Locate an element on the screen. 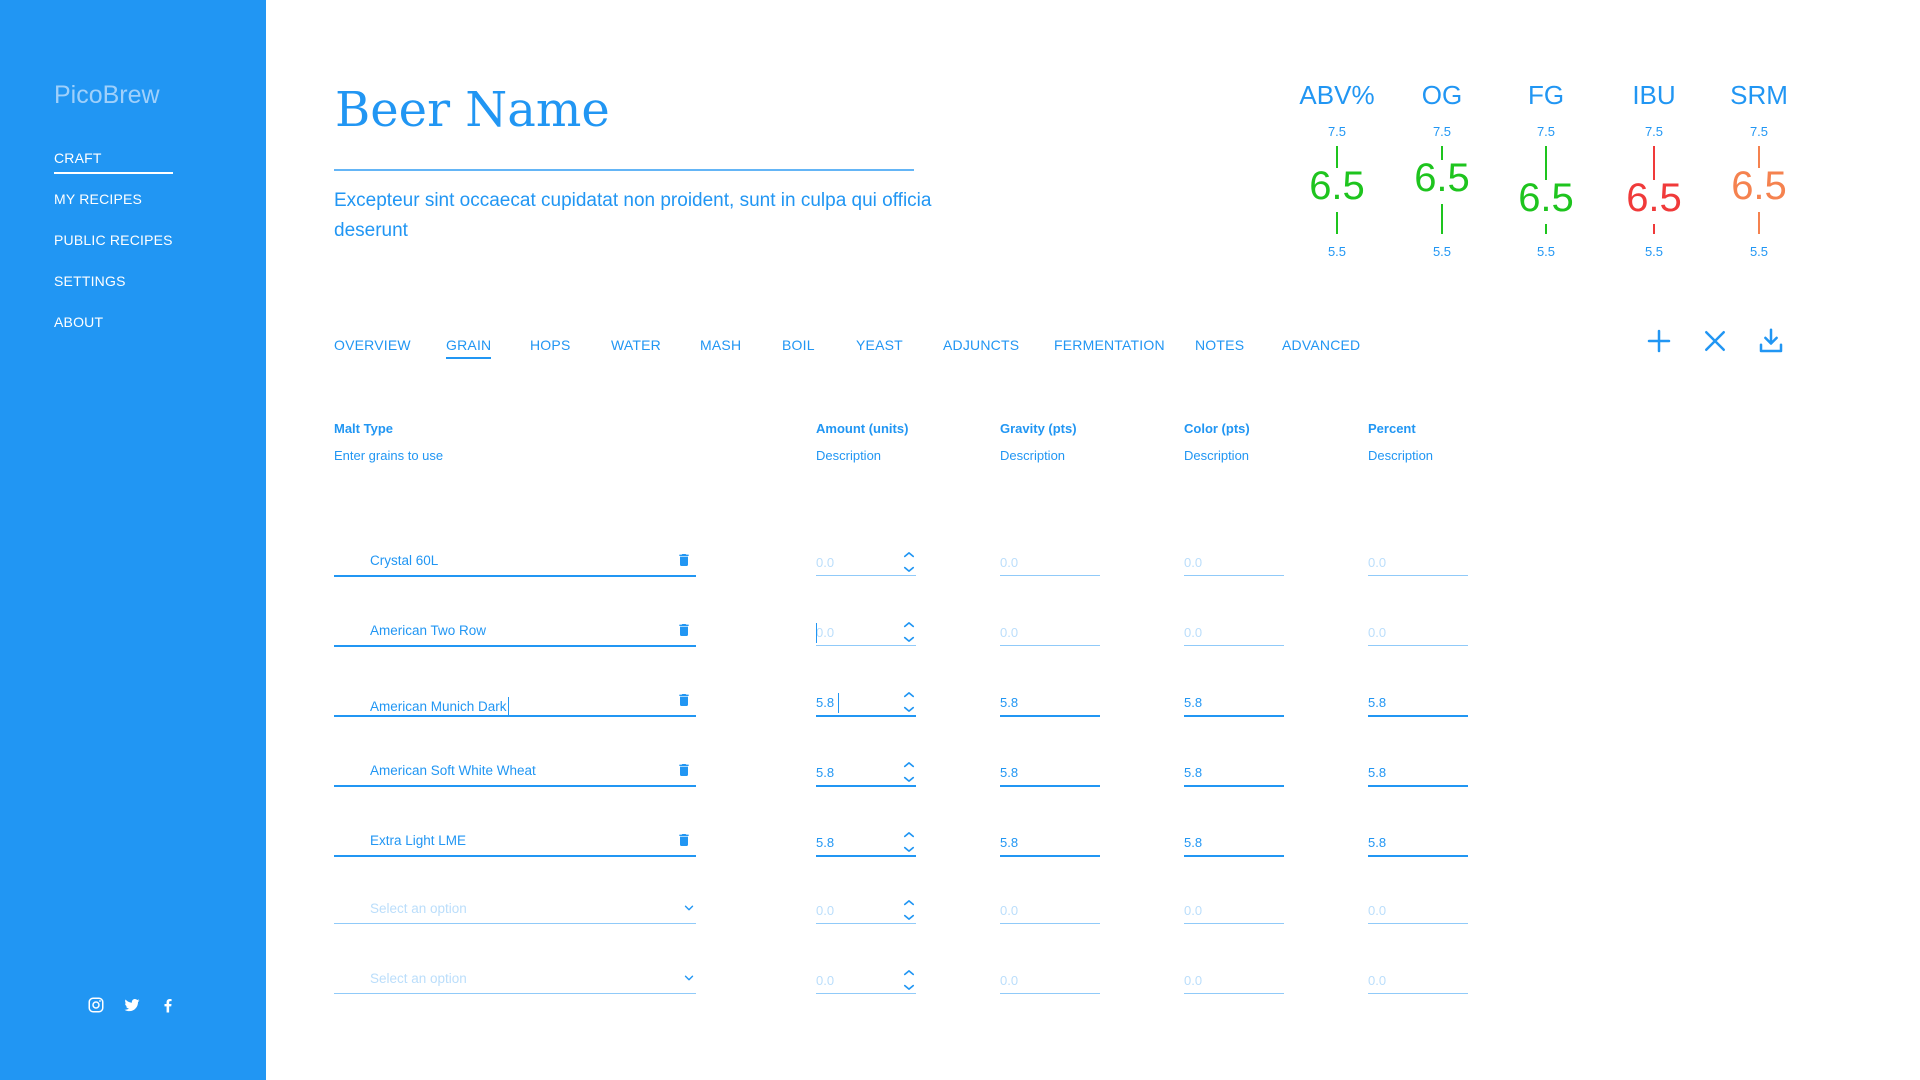  tab-yeast: YEAST is located at coordinates (879, 345).